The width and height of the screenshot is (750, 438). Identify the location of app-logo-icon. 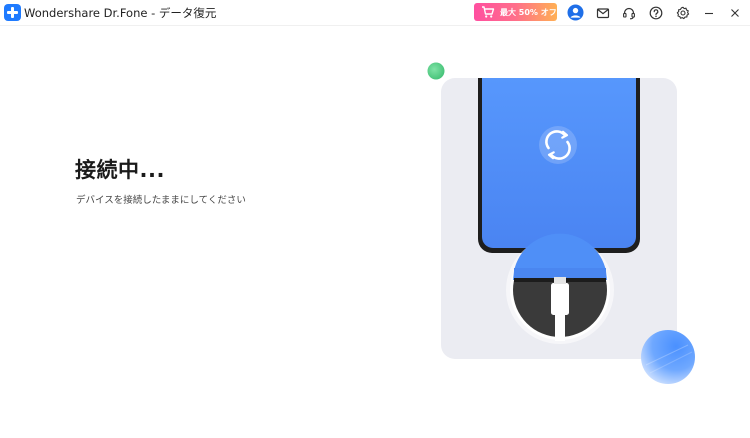
(12, 12).